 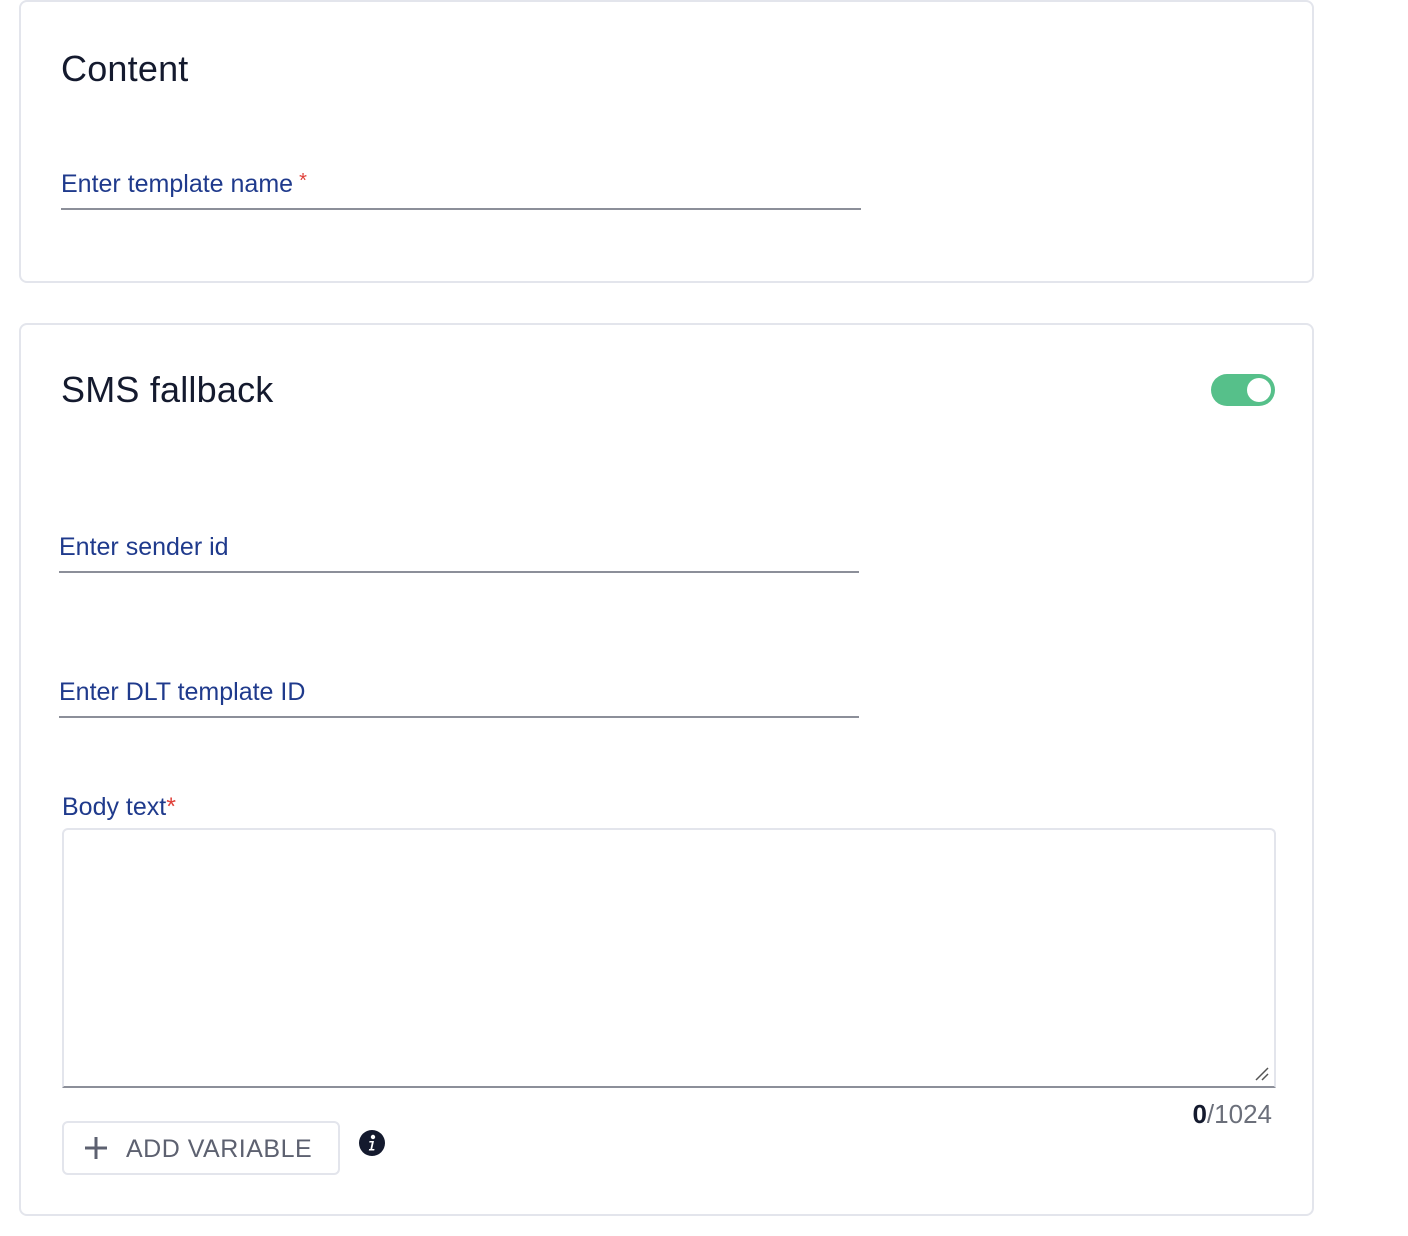 I want to click on template-name-field: Enter template name *, so click(x=461, y=184).